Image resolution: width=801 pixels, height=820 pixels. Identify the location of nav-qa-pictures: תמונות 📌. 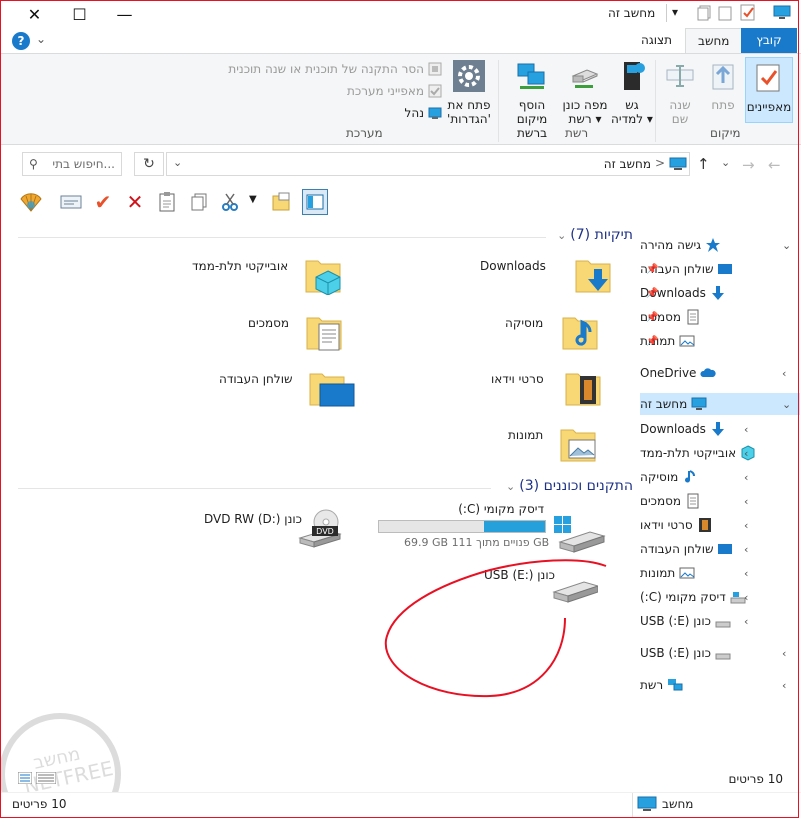
(720, 341).